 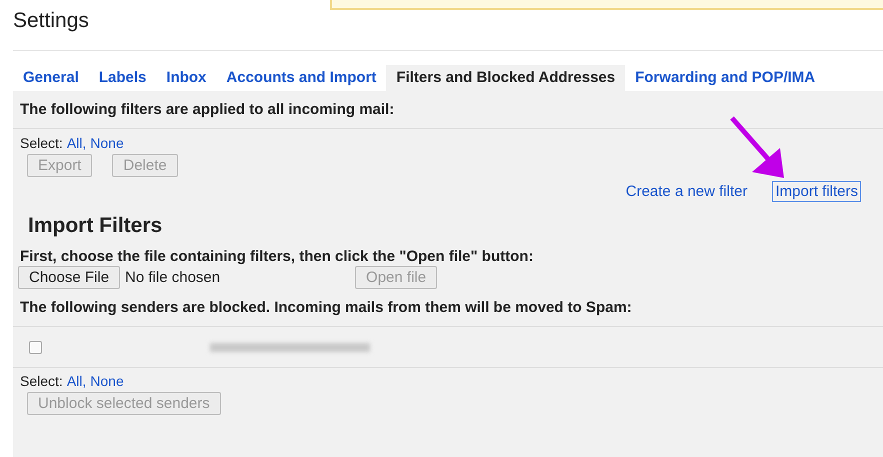 I want to click on settings-tab: Labels, so click(x=122, y=78).